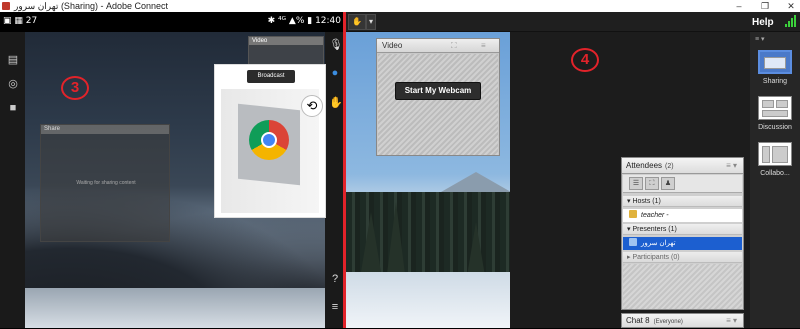 This screenshot has width=800, height=329. I want to click on phone-left-toolbar: ▤ ◎ ■, so click(12, 180).